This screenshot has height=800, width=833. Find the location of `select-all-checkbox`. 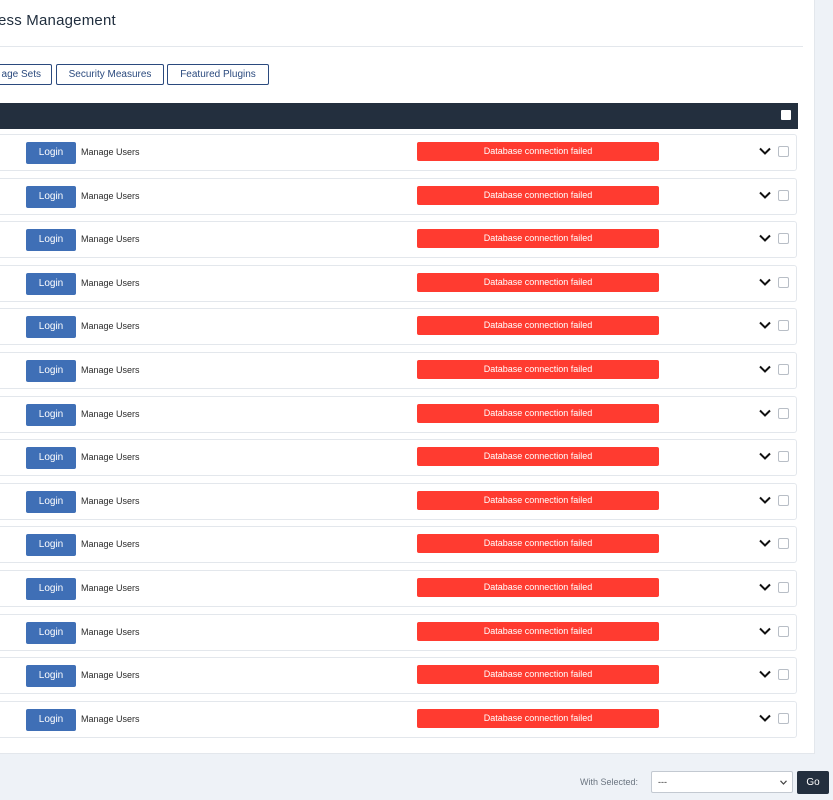

select-all-checkbox is located at coordinates (786, 115).